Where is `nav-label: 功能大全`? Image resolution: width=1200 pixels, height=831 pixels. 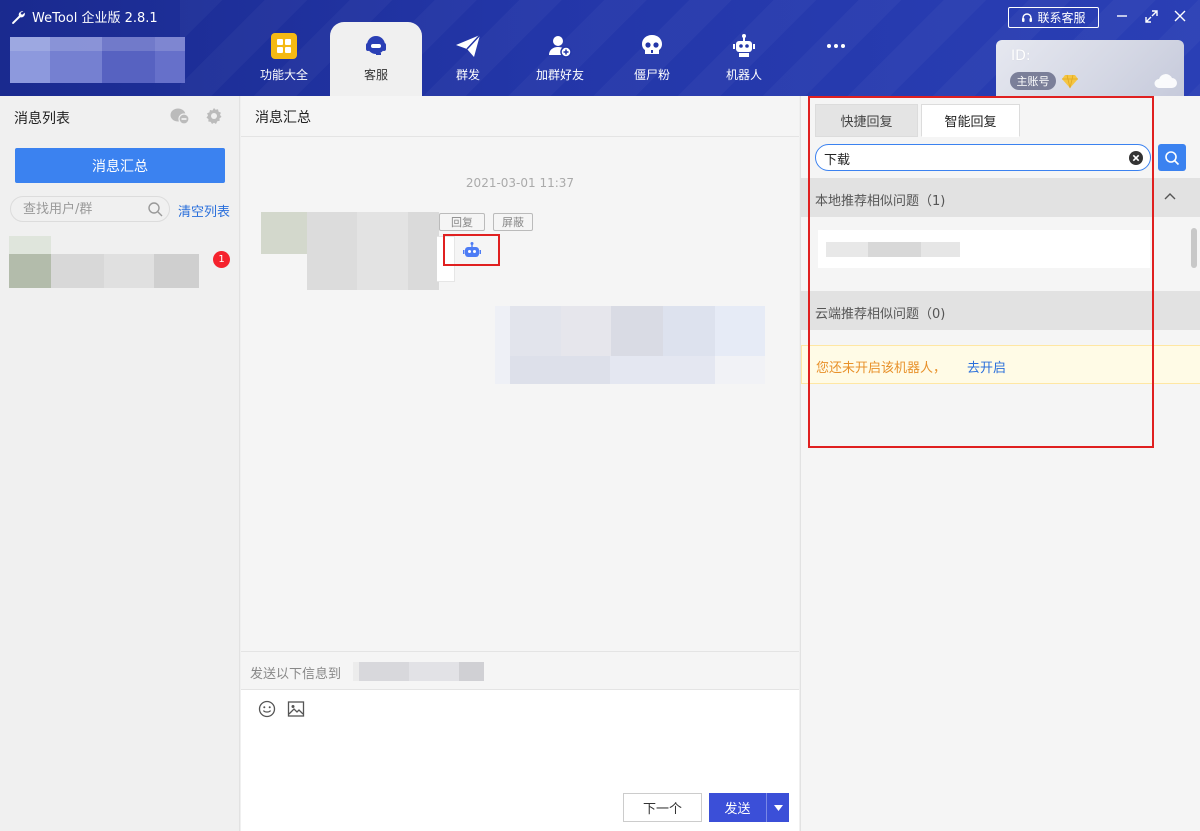
nav-label: 功能大全 is located at coordinates (283, 75).